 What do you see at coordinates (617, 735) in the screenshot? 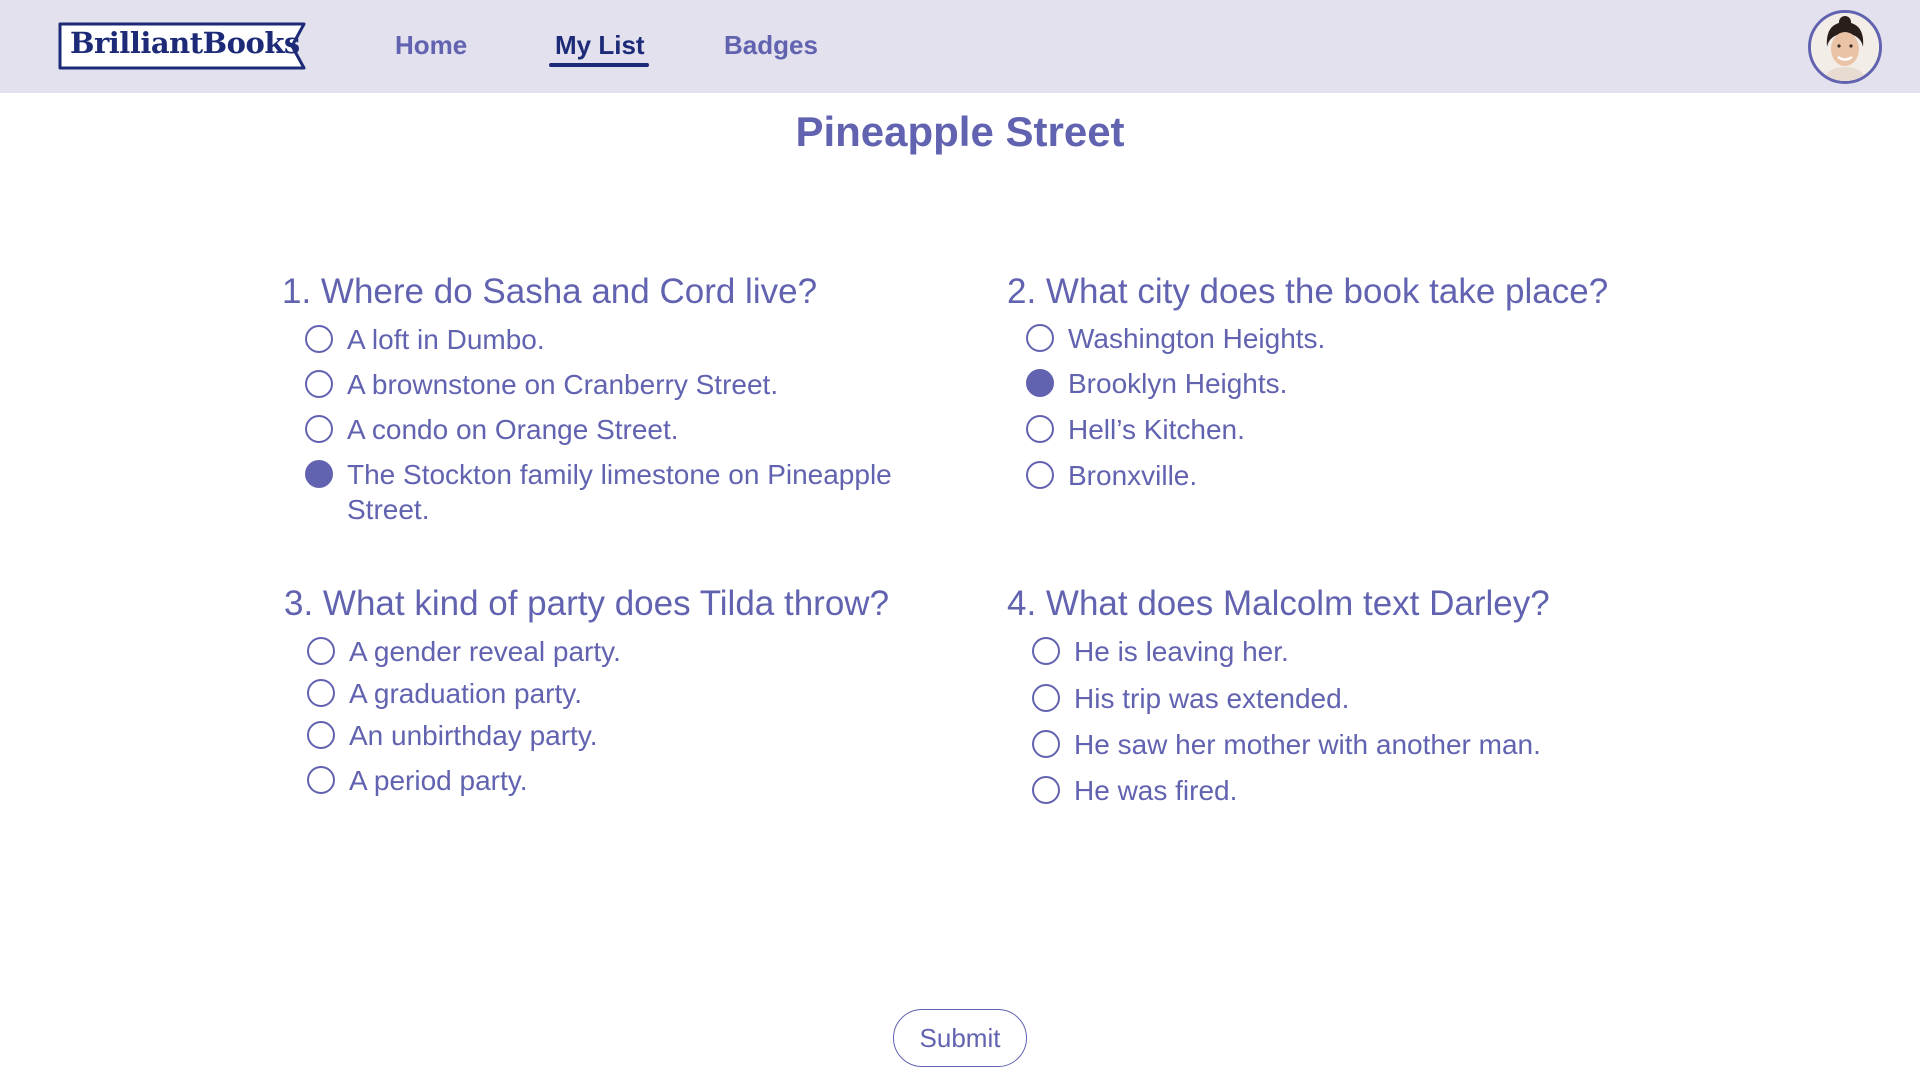
I see `question-3-option-3: An unbirthday party.` at bounding box center [617, 735].